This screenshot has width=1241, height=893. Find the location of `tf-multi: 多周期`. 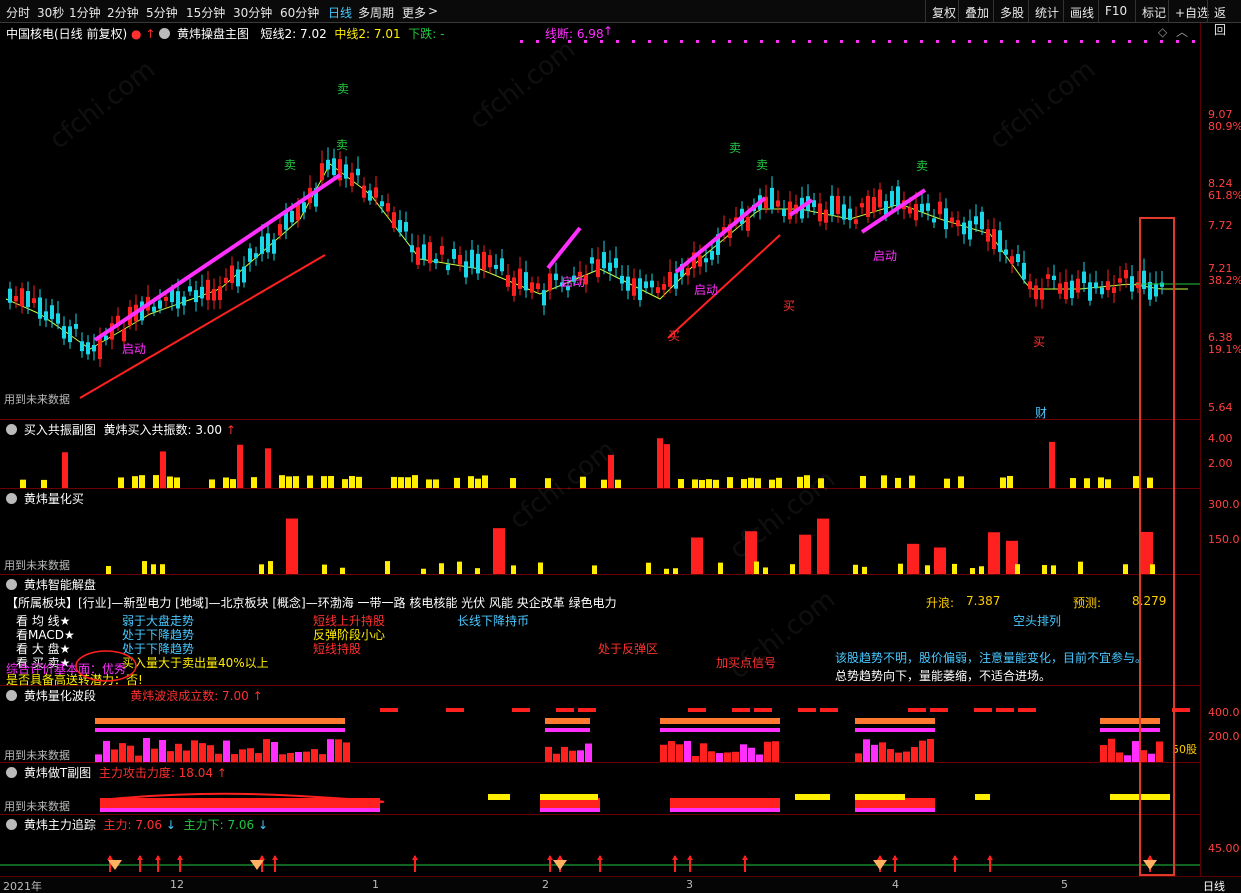

tf-multi: 多周期 is located at coordinates (376, 12).